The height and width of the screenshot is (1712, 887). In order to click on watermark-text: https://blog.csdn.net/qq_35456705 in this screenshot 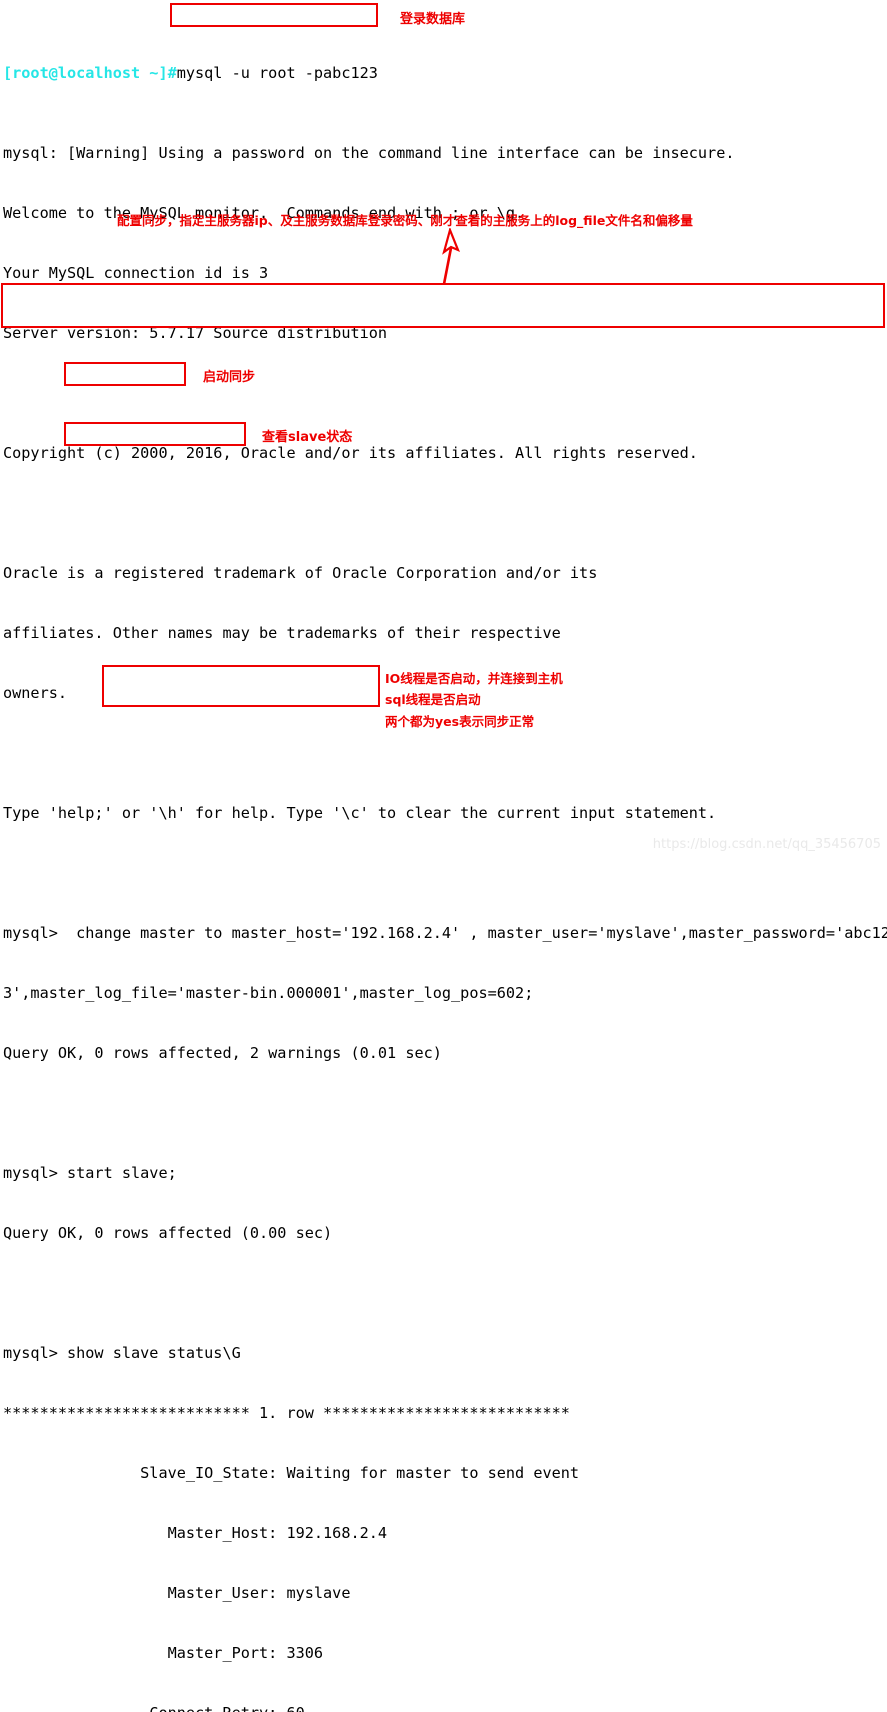, I will do `click(766, 844)`.